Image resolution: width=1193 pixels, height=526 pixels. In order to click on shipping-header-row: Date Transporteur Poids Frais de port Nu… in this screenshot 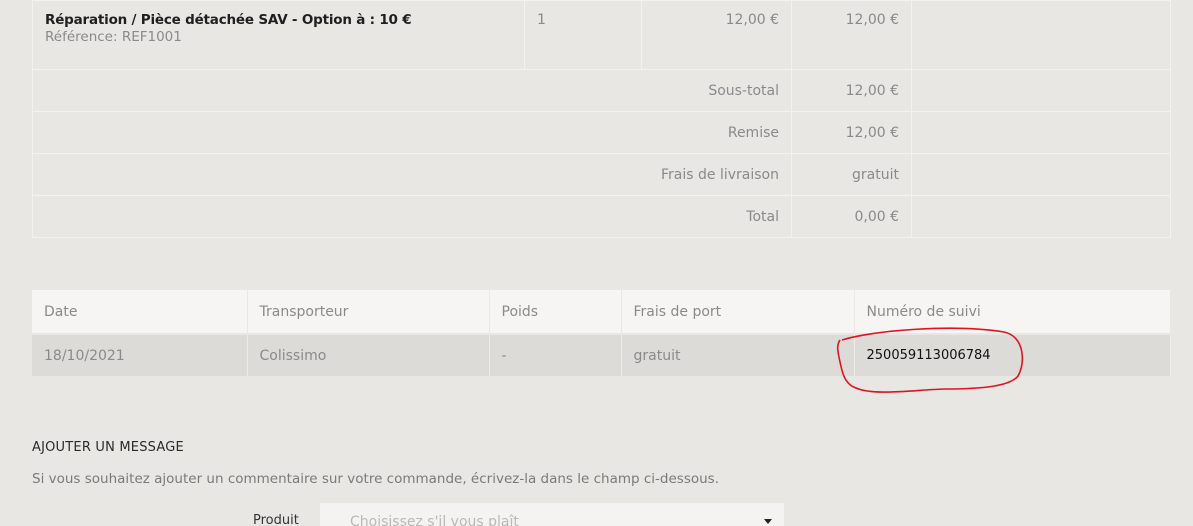, I will do `click(601, 312)`.